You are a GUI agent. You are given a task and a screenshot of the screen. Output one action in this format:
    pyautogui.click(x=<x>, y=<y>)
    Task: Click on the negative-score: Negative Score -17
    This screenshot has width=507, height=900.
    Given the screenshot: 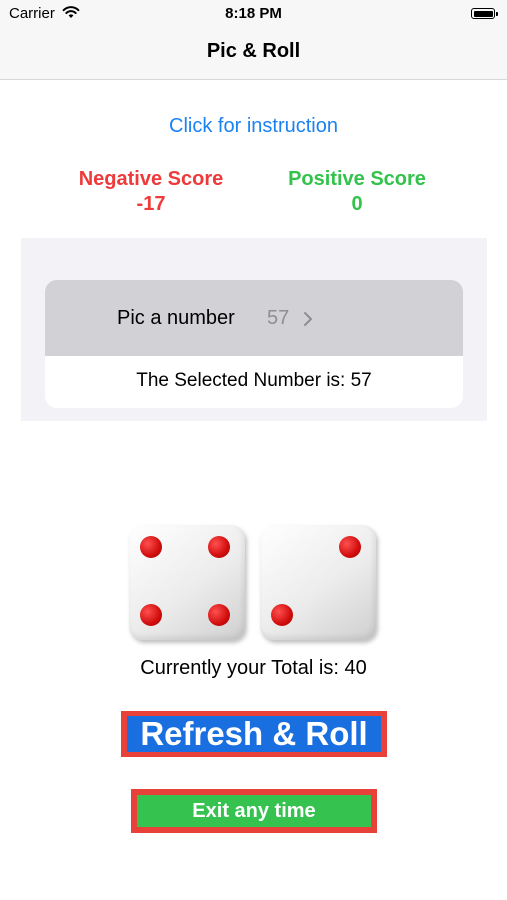 What is the action you would take?
    pyautogui.click(x=151, y=192)
    